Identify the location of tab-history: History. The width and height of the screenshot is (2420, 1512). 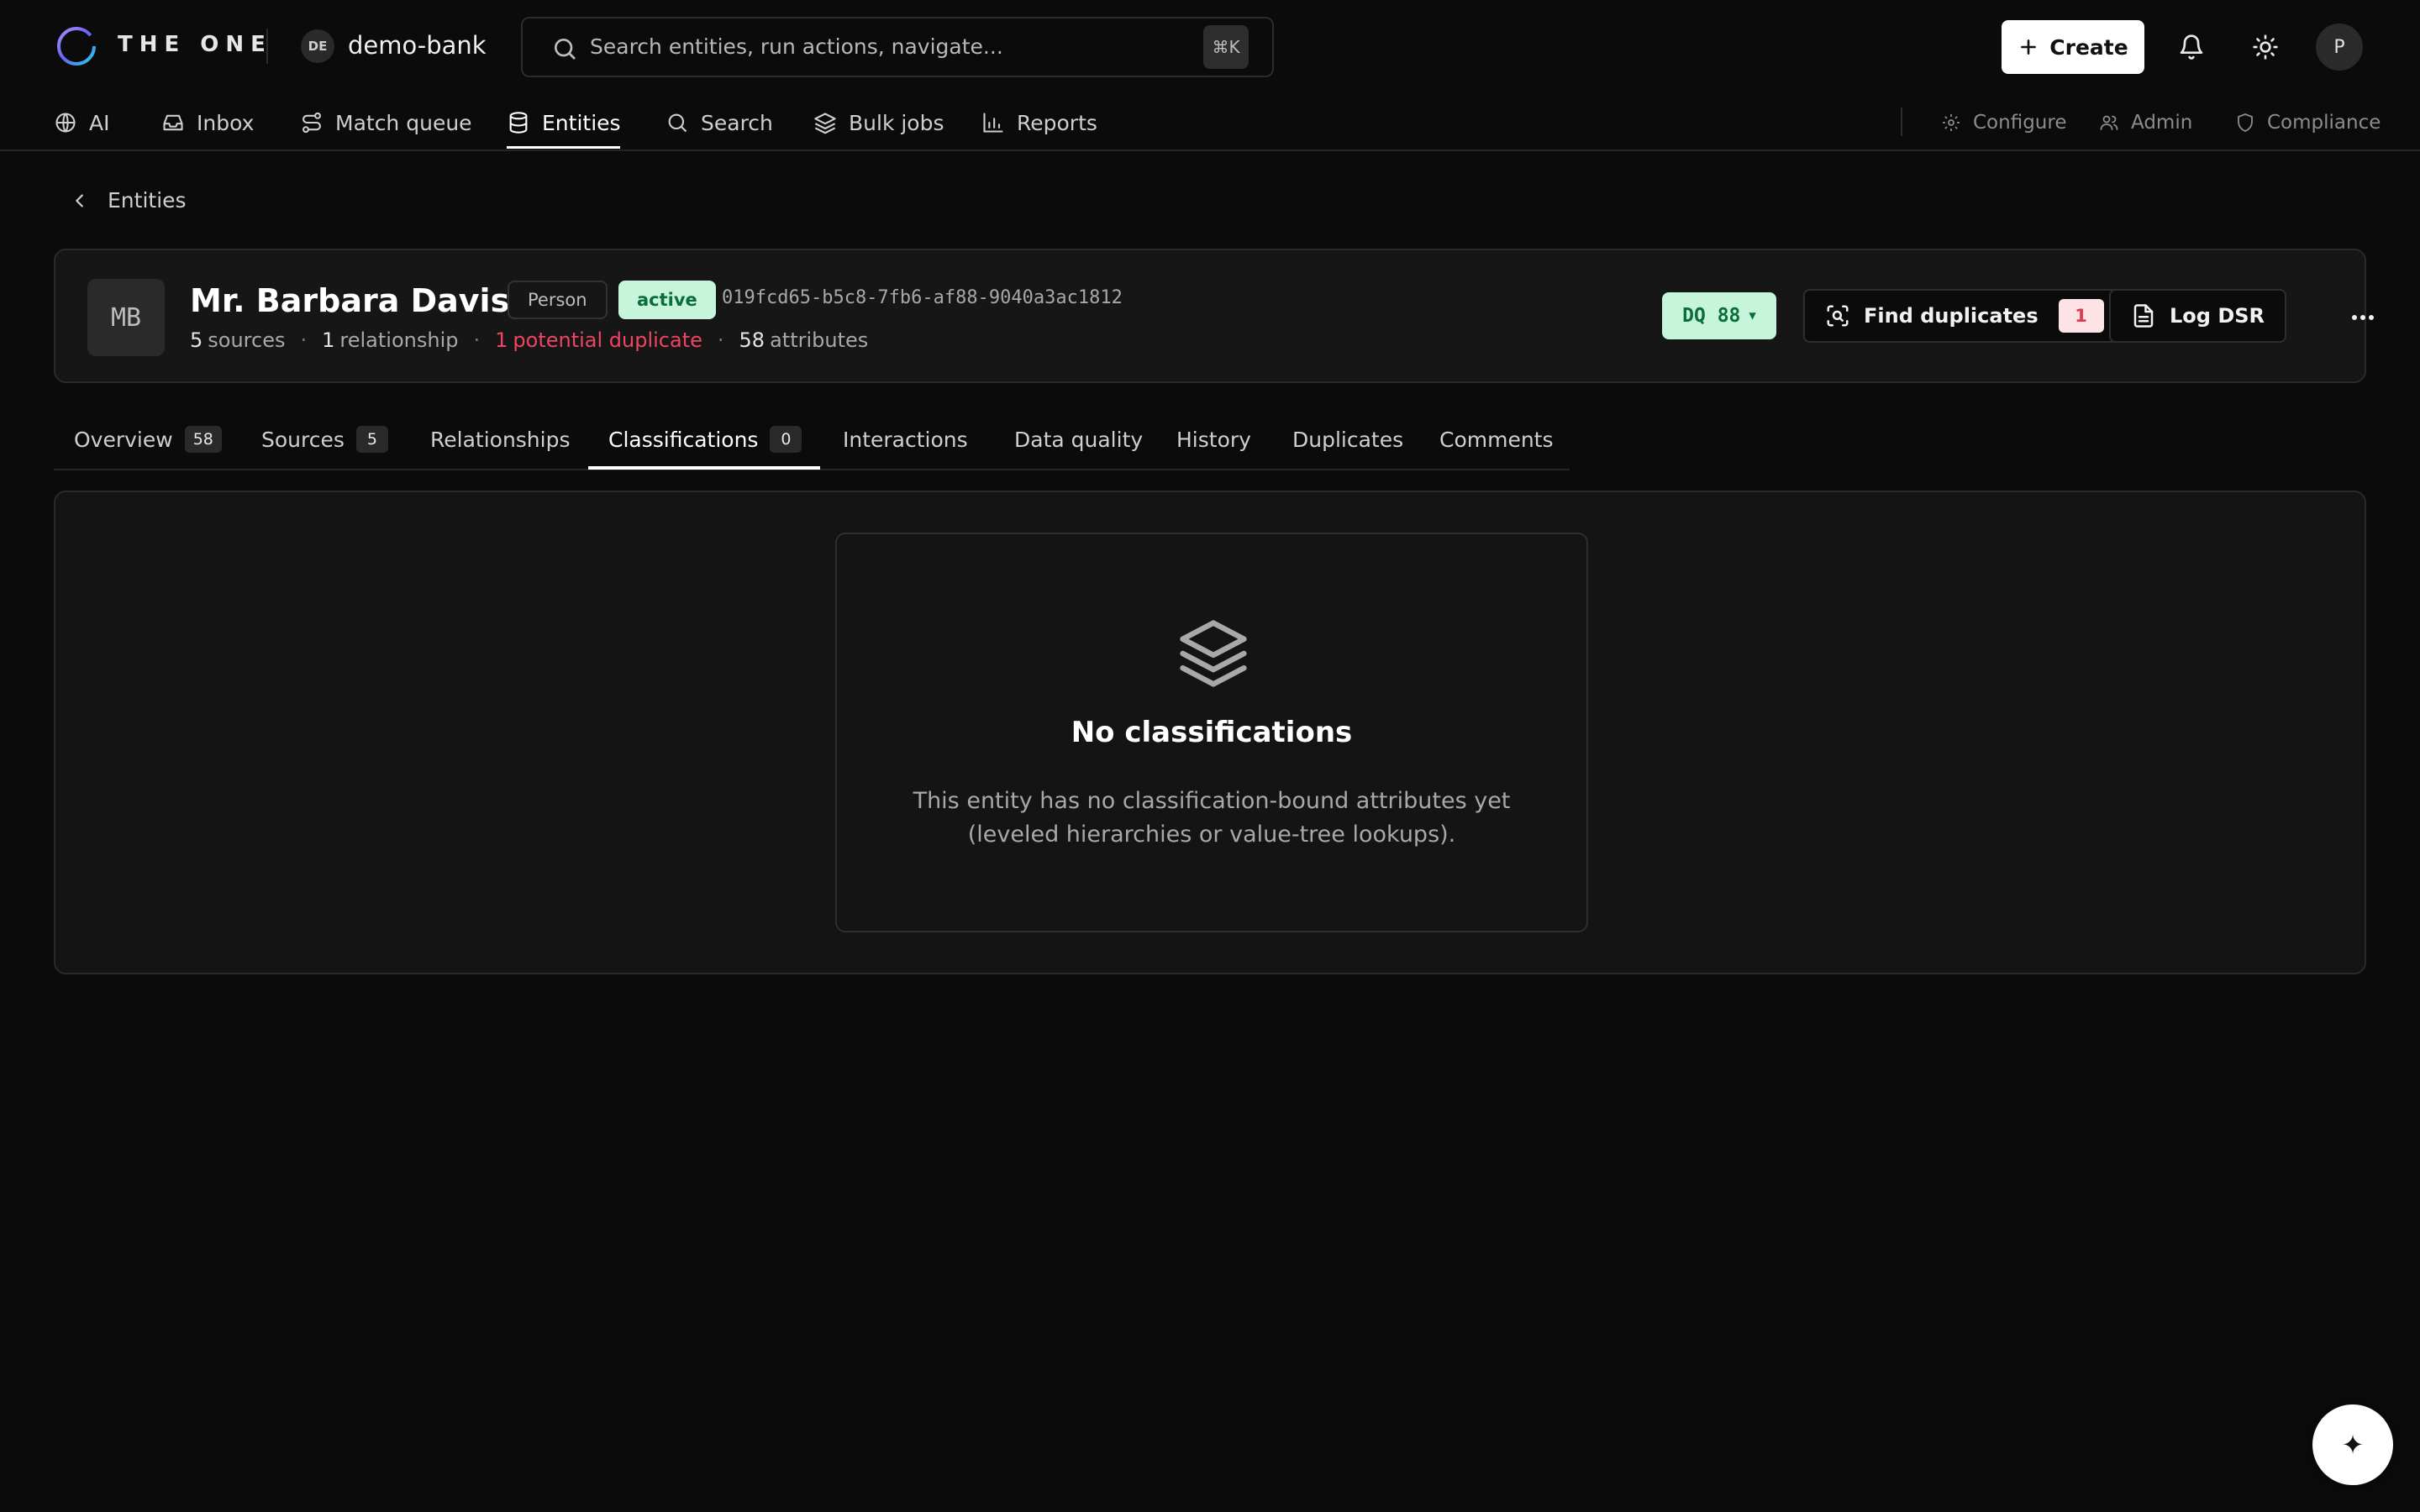
(1213, 439).